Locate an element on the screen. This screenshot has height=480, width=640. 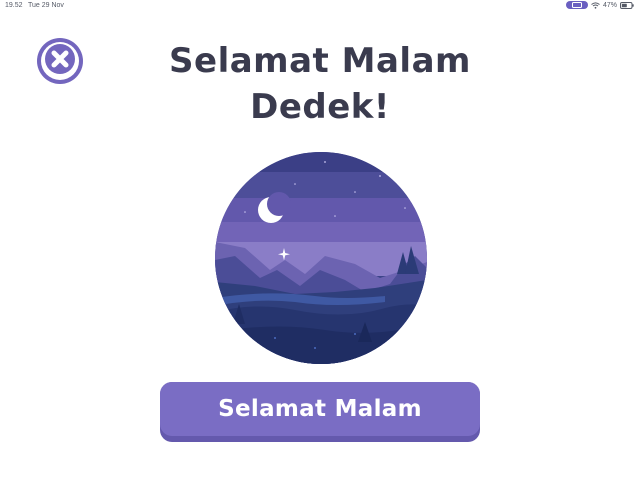
battery-icon is located at coordinates (627, 5).